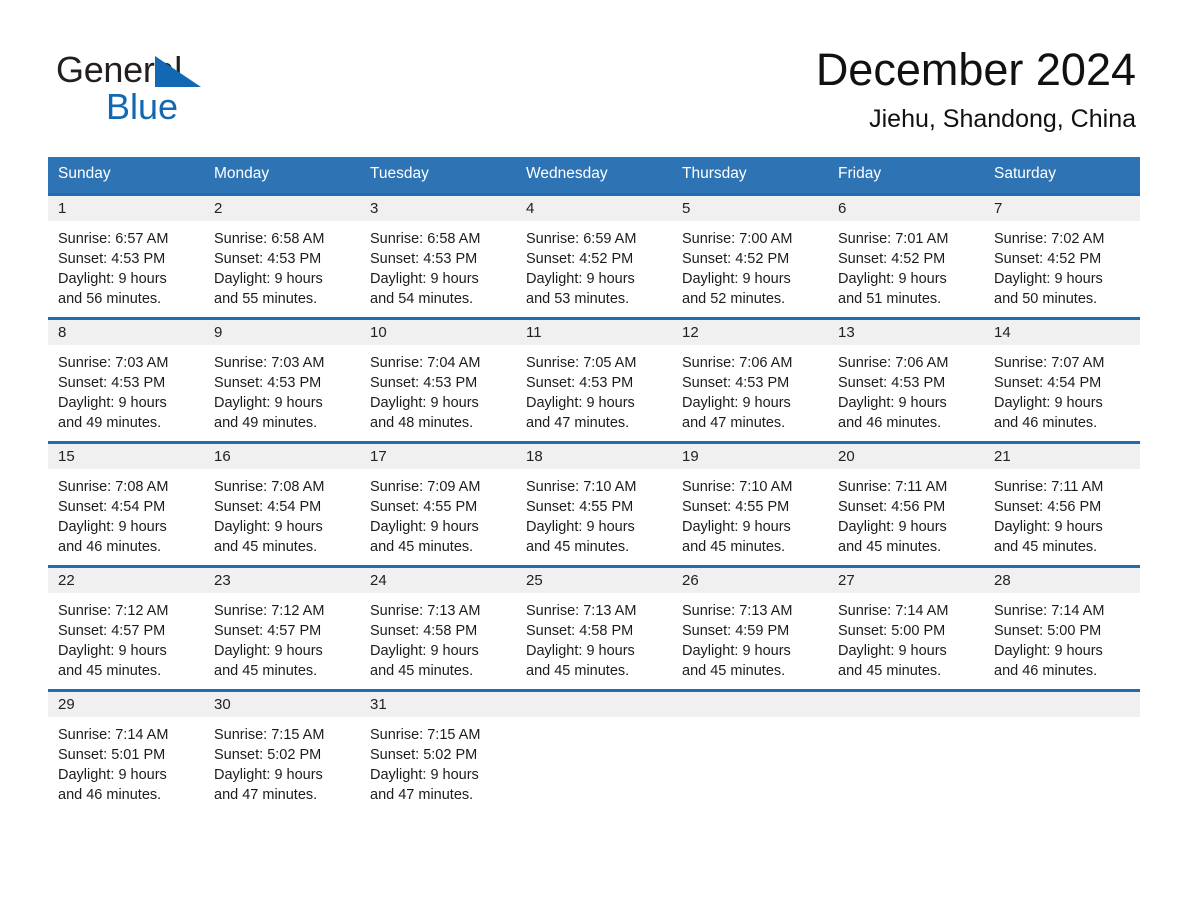 This screenshot has width=1188, height=918. I want to click on day-number: 9, so click(282, 332).